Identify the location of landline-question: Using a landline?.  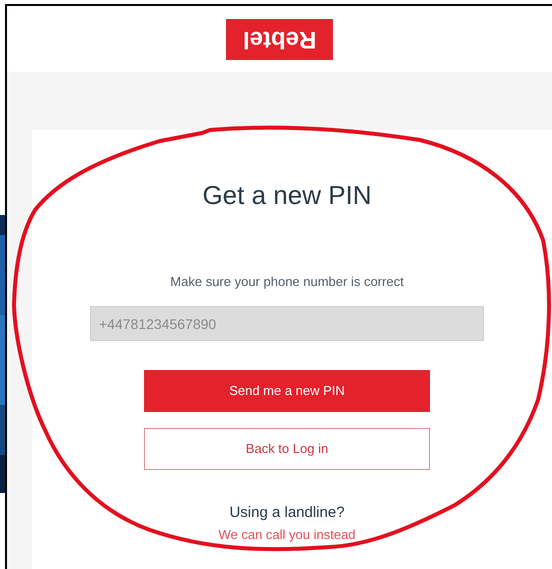
(287, 513).